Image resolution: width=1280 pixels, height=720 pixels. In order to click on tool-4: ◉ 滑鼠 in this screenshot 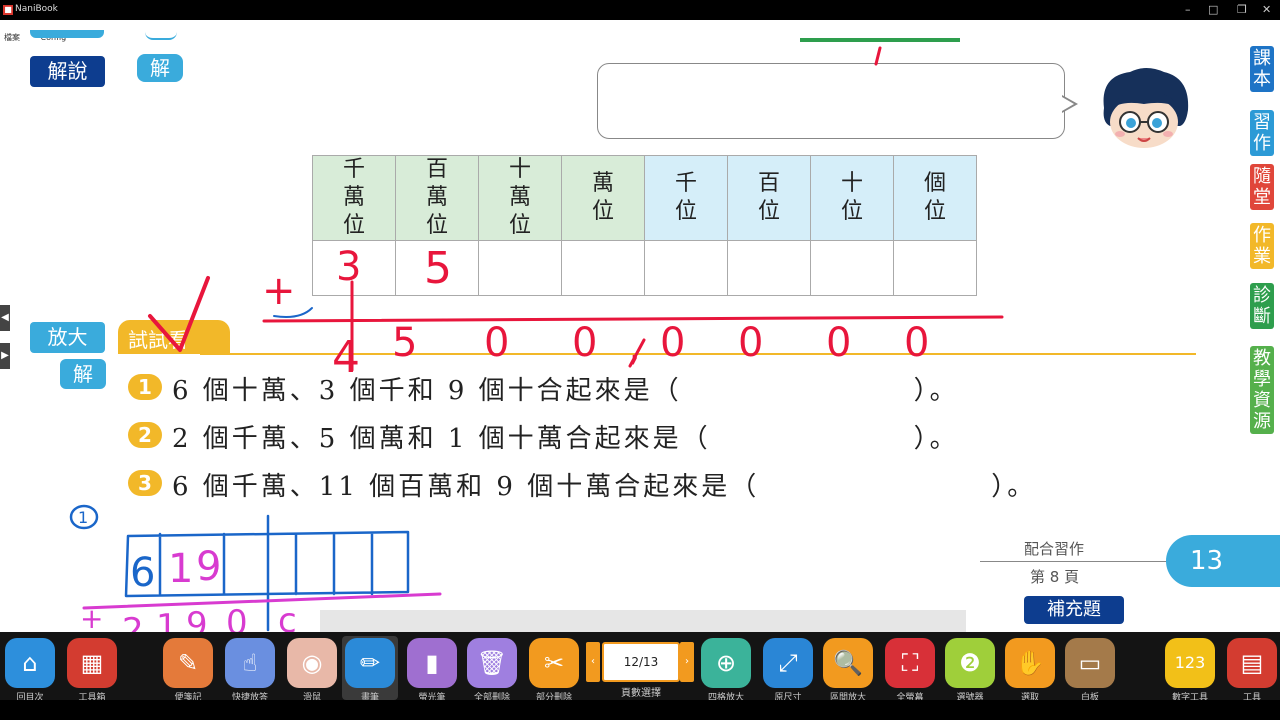, I will do `click(312, 669)`.